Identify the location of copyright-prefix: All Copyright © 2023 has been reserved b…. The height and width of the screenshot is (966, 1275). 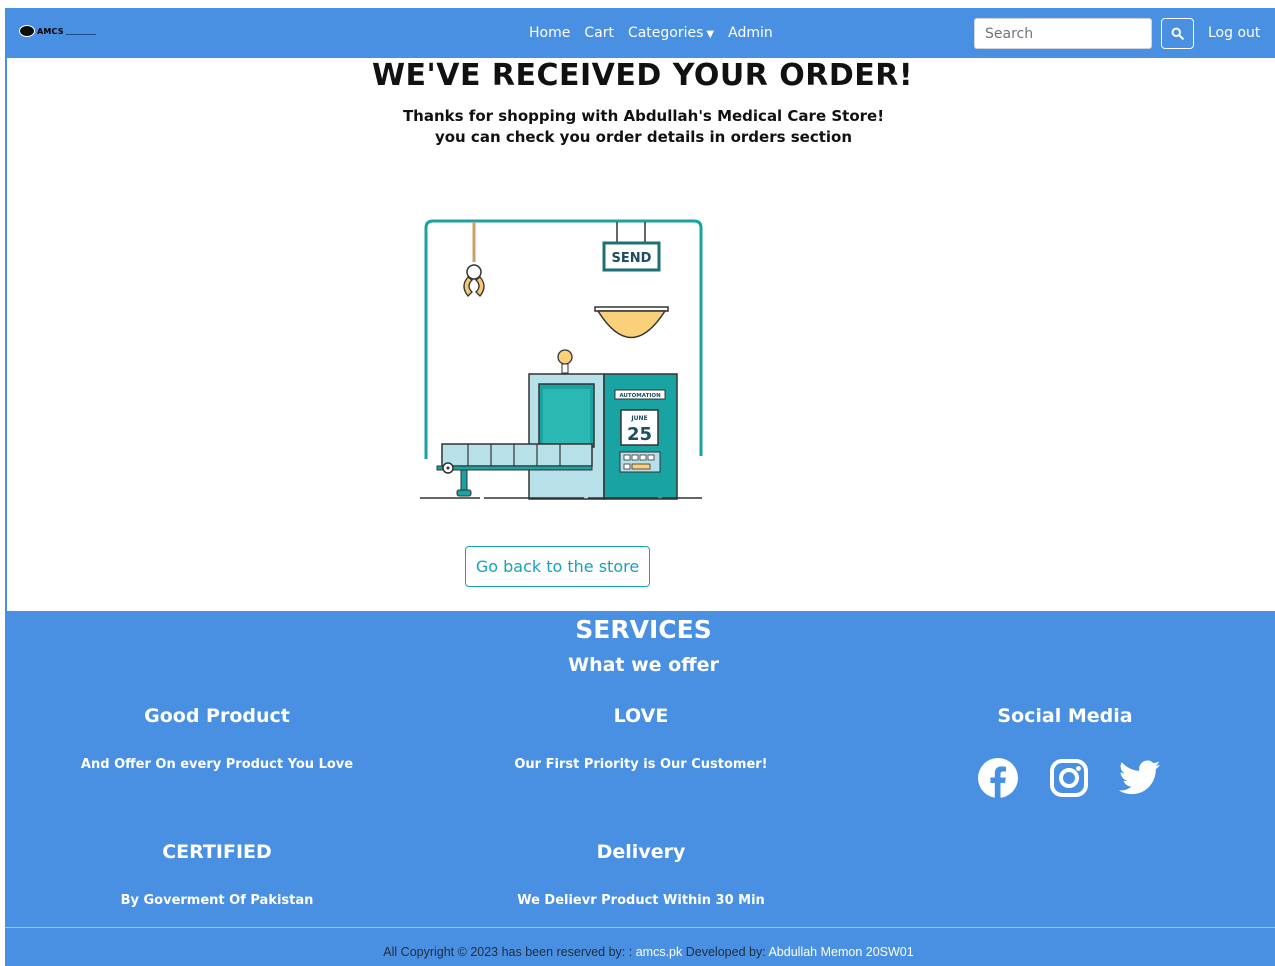
(508, 952).